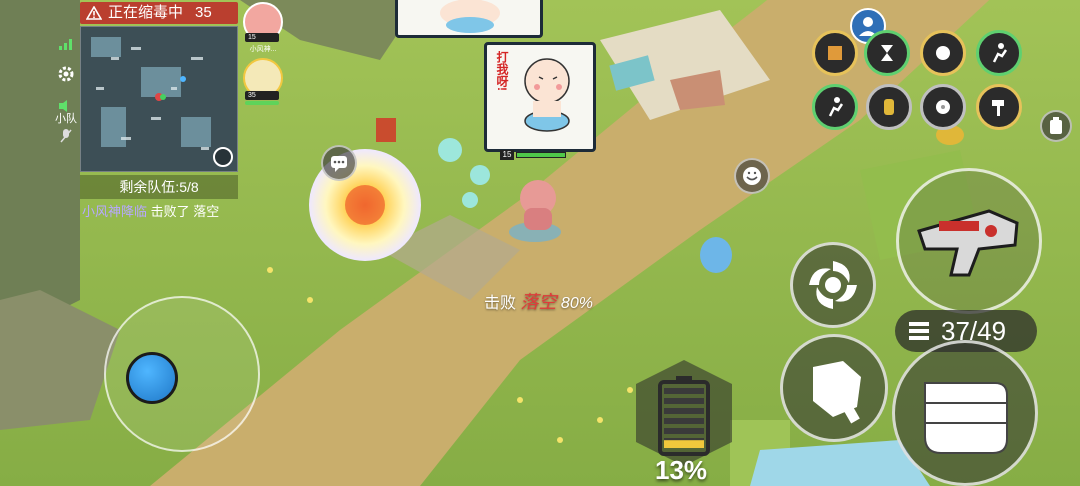 This screenshot has height=486, width=1080. I want to click on teammate-hp-bar, so click(262, 103).